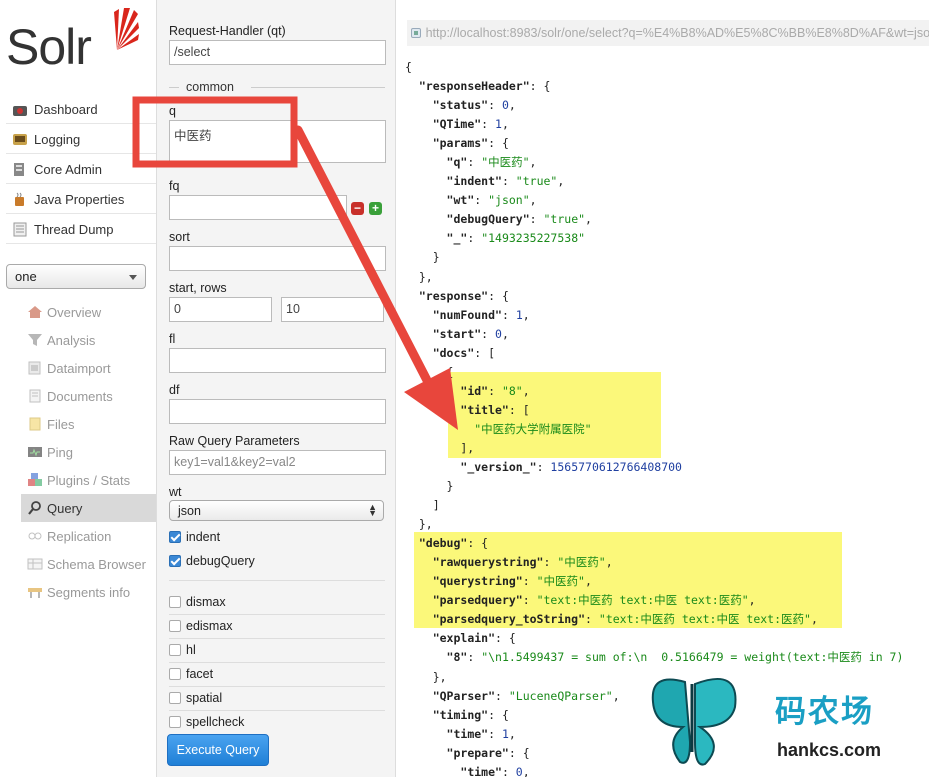 The width and height of the screenshot is (929, 777). Describe the element at coordinates (277, 411) in the screenshot. I see `df-input` at that location.